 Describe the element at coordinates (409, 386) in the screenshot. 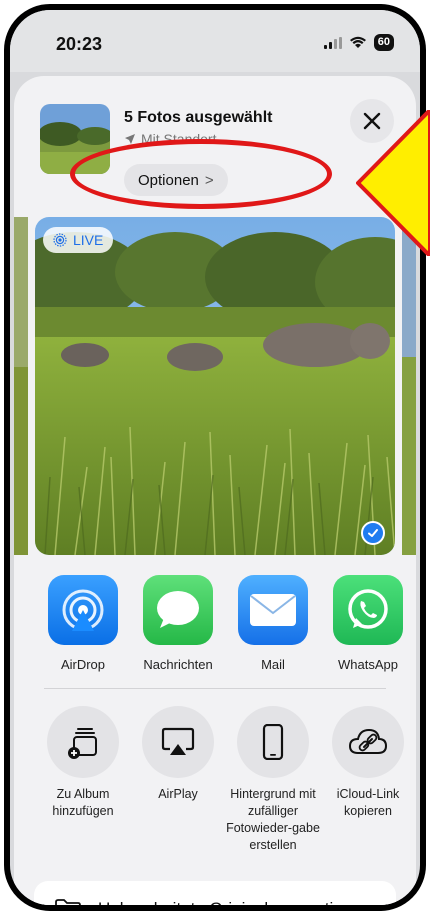

I see `next-photo-peek` at that location.